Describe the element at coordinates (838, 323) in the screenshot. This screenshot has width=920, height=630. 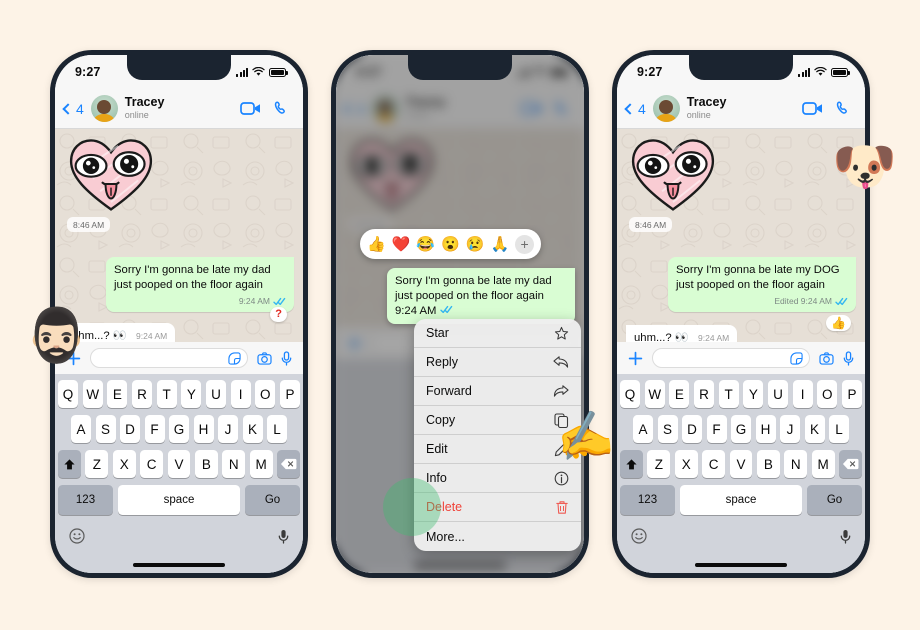
I see `thumbs-up-reaction-badge: 👍` at that location.